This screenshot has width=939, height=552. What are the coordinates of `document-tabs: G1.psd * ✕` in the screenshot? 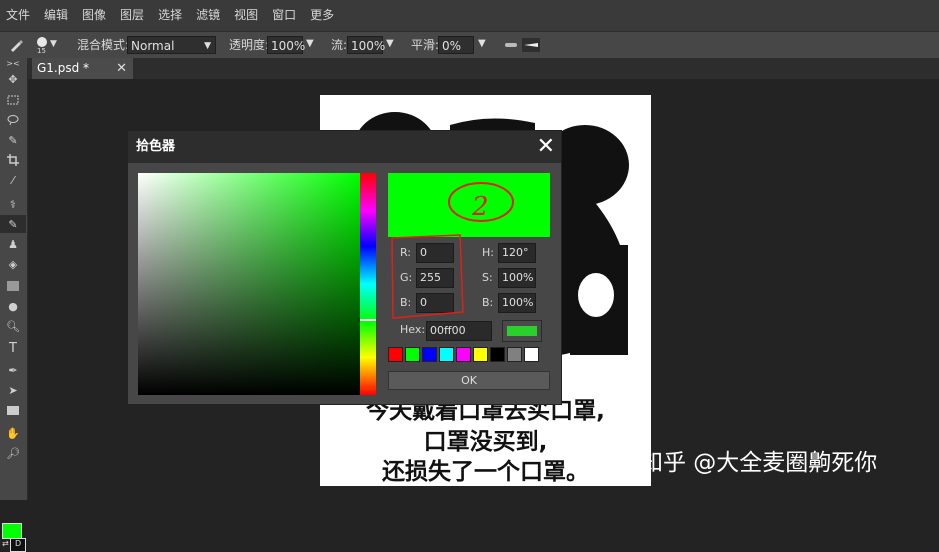 It's located at (483, 68).